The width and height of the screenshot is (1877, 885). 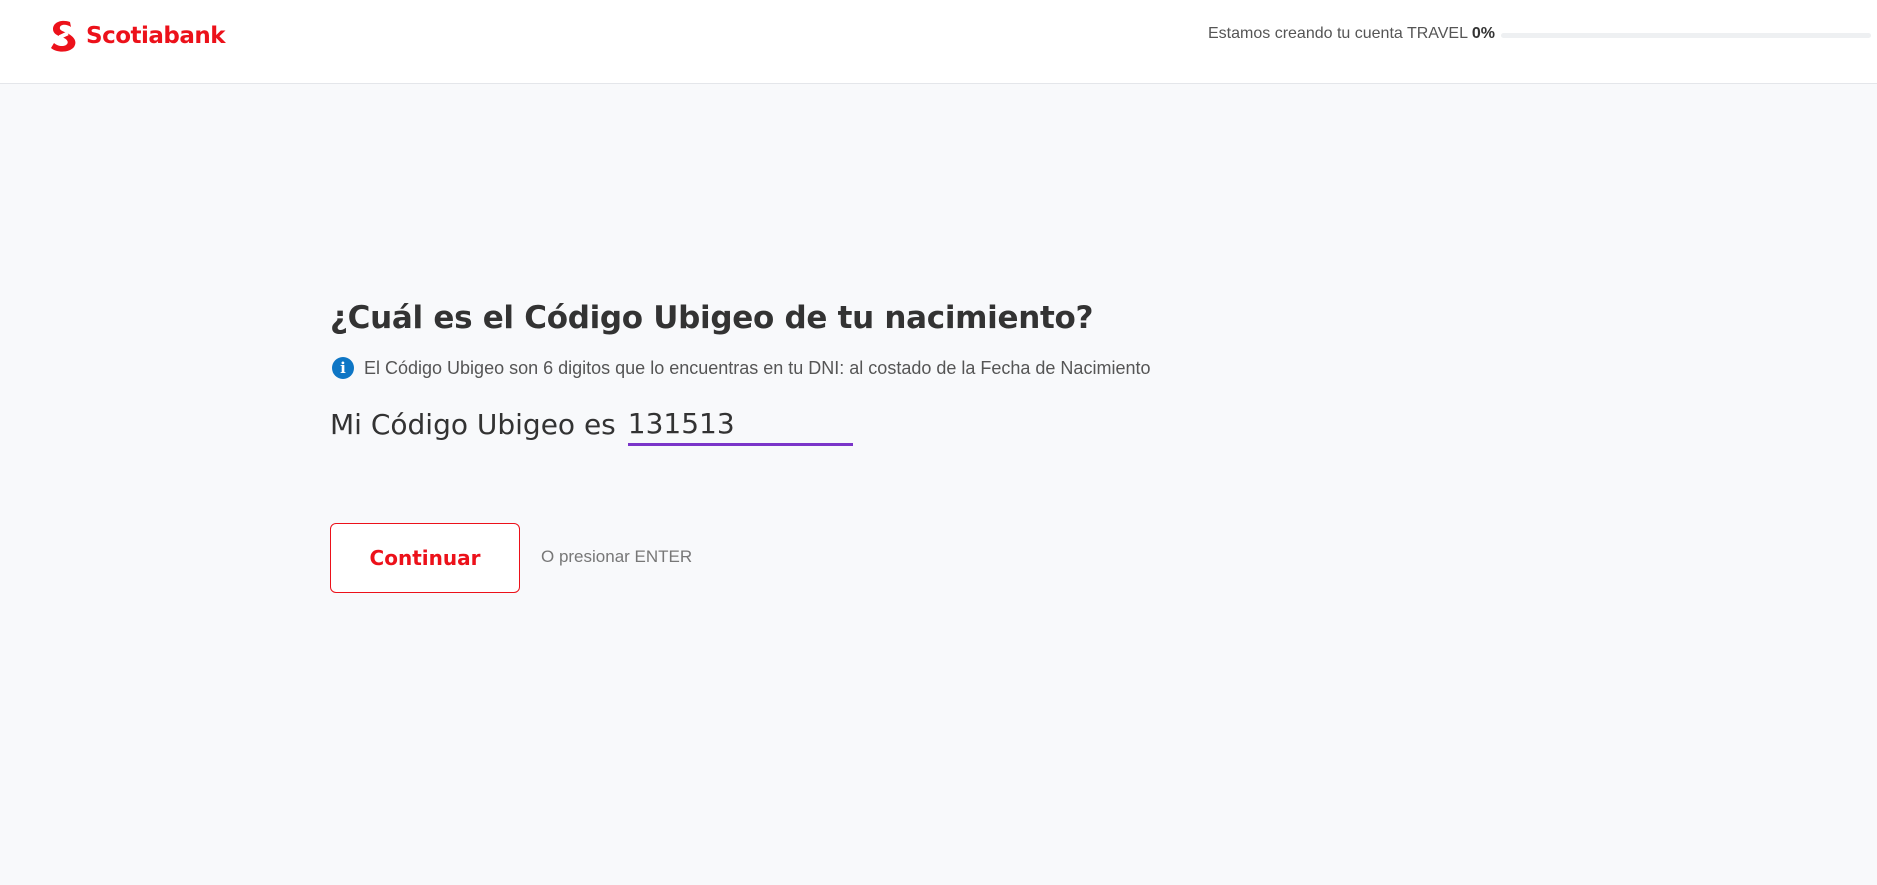 I want to click on brand-name: Scotiabank, so click(x=156, y=36).